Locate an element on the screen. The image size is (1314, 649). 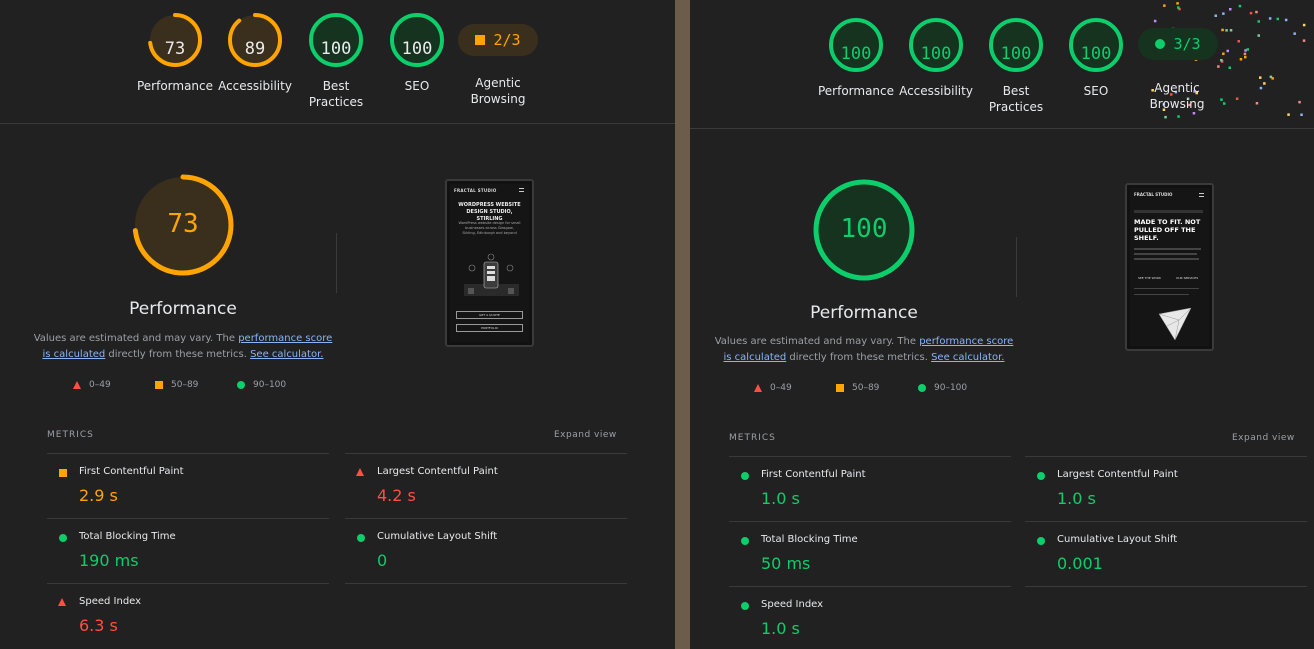
agentic-browsing-badge: 3/3 is located at coordinates (1178, 44).